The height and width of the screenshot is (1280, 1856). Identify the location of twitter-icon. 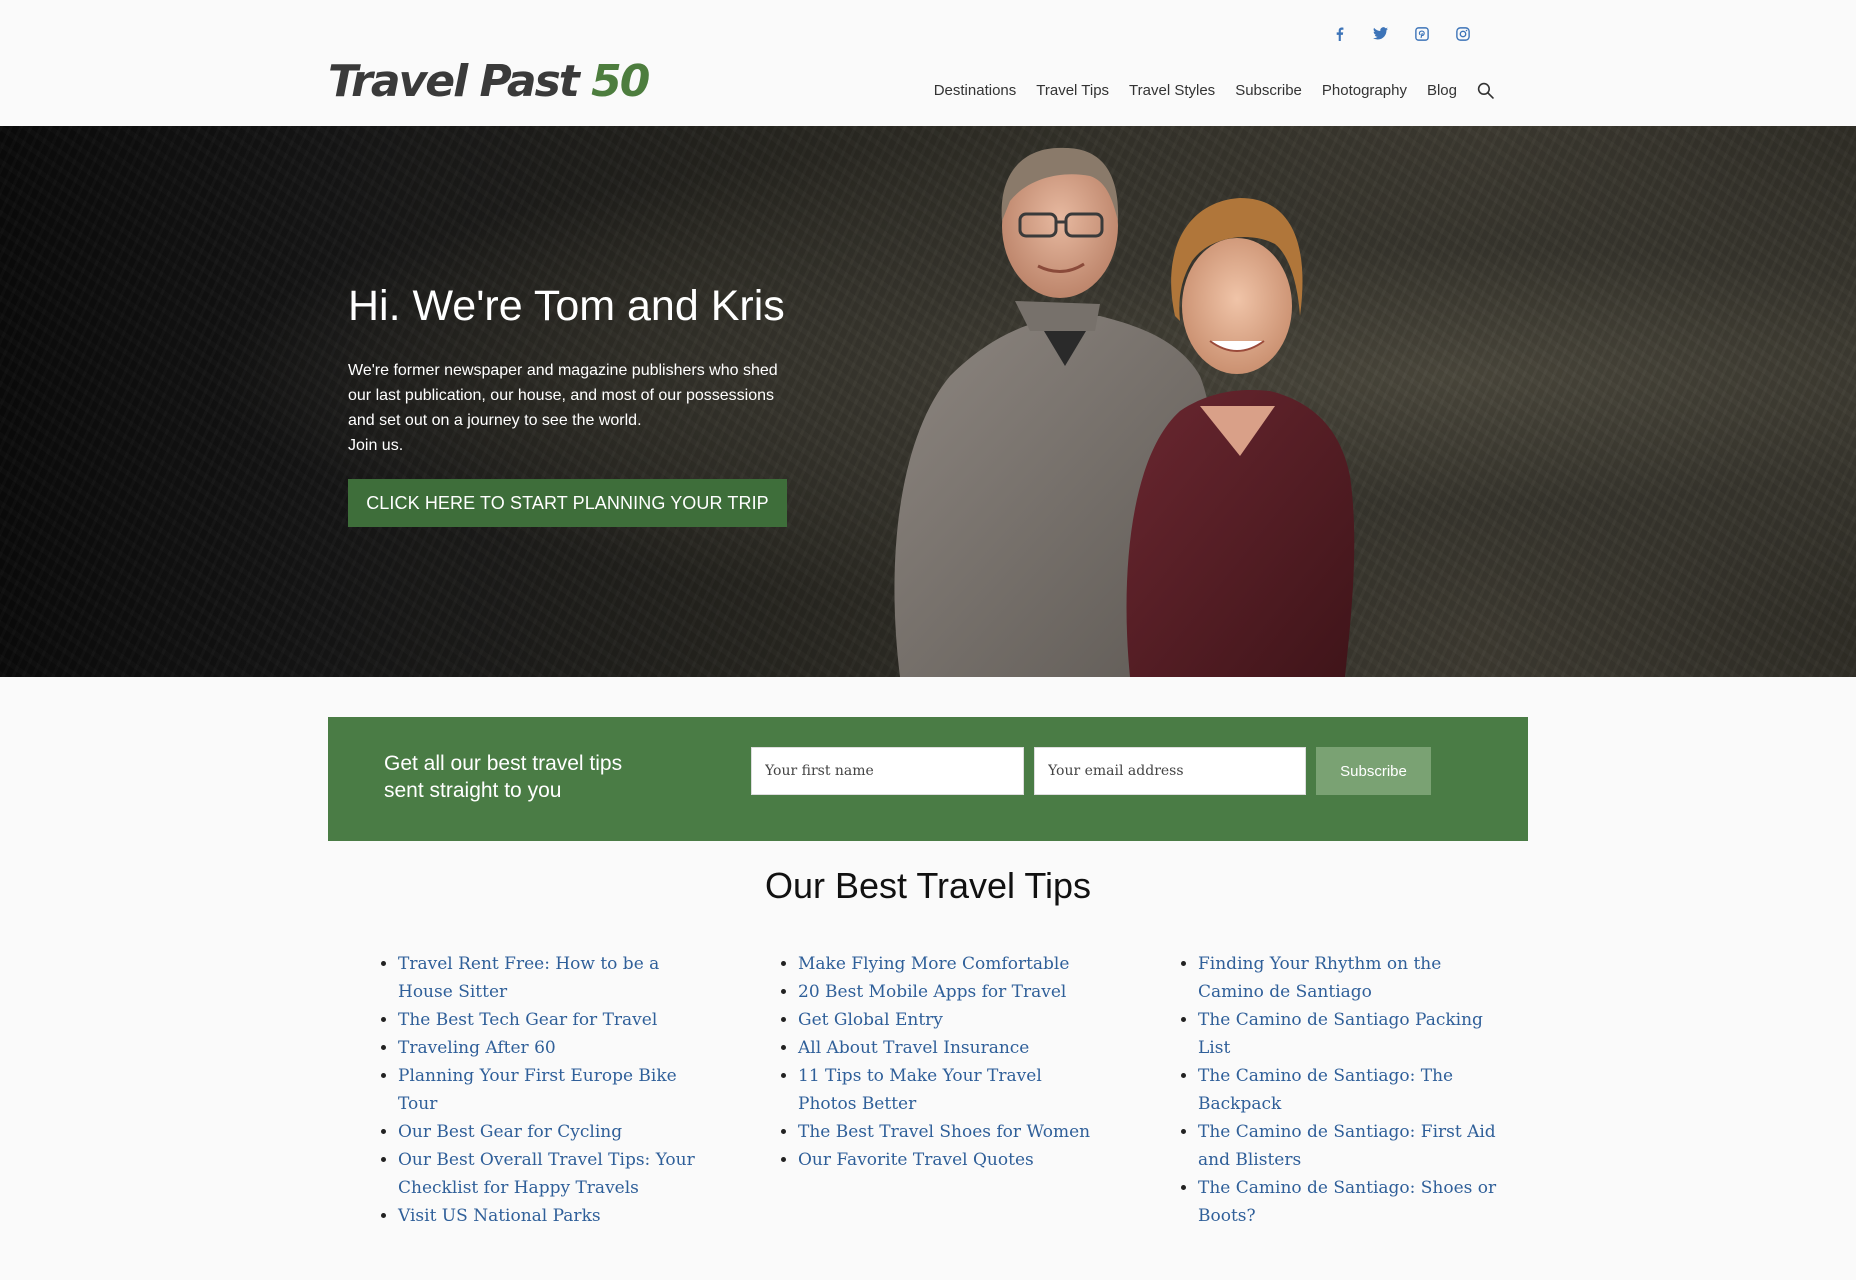
(1380, 33).